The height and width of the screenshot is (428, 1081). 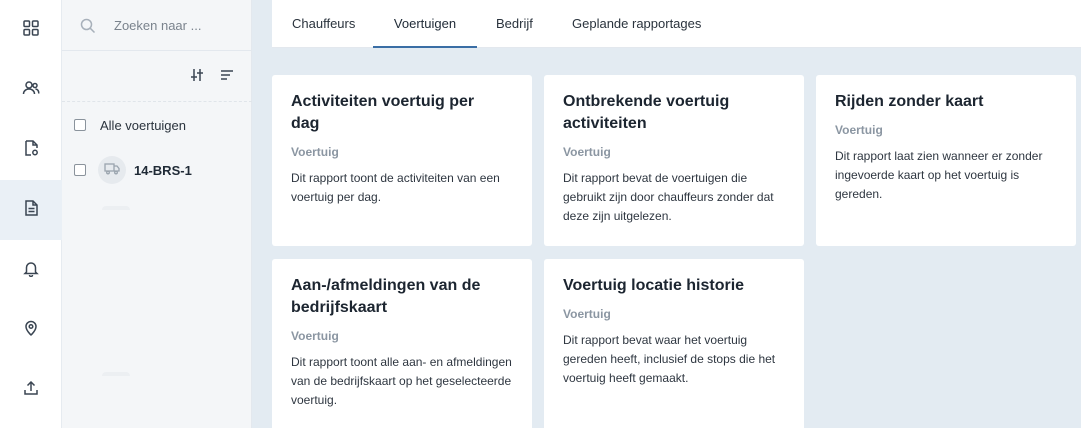 What do you see at coordinates (163, 170) in the screenshot?
I see `vehicle-plate: 14-BRS-1` at bounding box center [163, 170].